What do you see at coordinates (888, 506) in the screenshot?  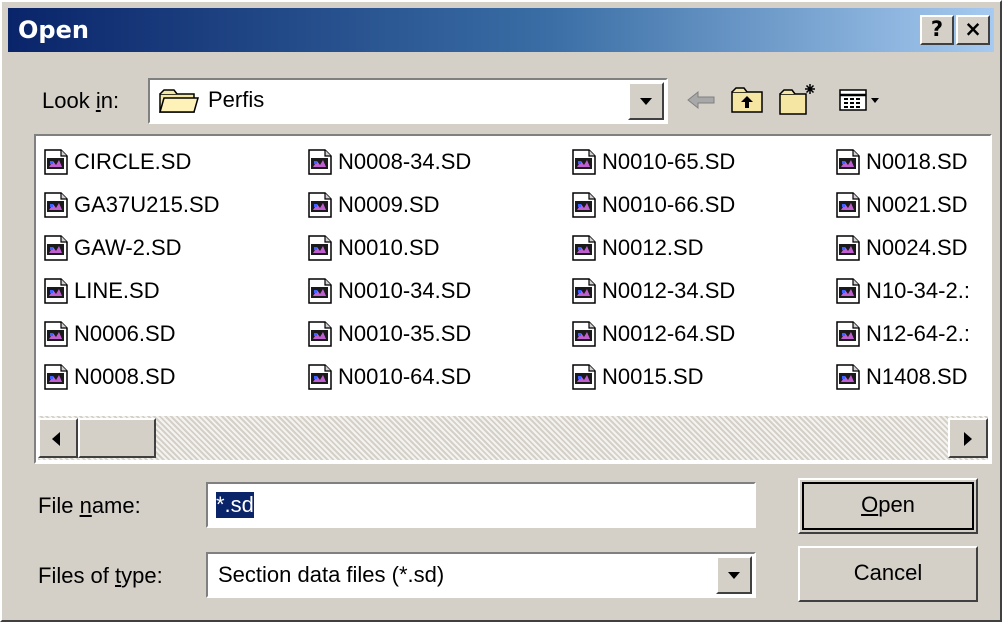 I see `open-button: Open` at bounding box center [888, 506].